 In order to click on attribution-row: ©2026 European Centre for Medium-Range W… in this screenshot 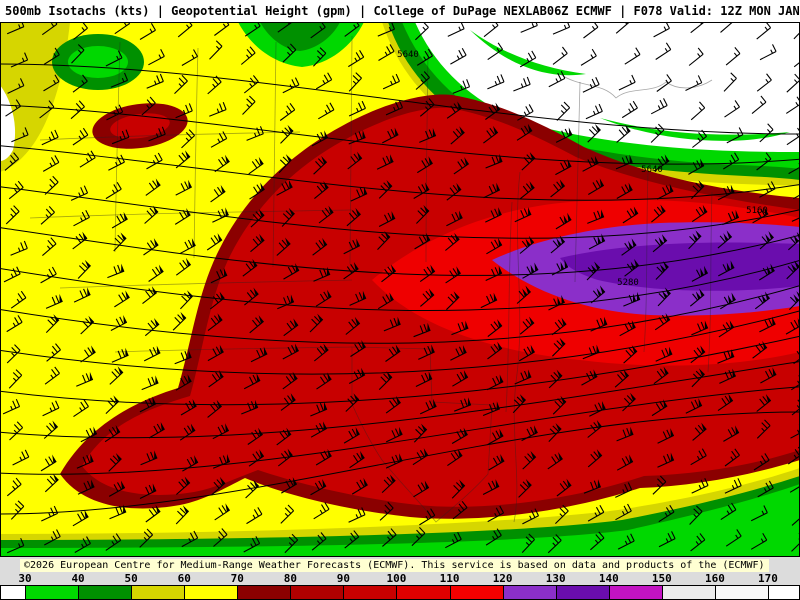, I will do `click(400, 565)`.